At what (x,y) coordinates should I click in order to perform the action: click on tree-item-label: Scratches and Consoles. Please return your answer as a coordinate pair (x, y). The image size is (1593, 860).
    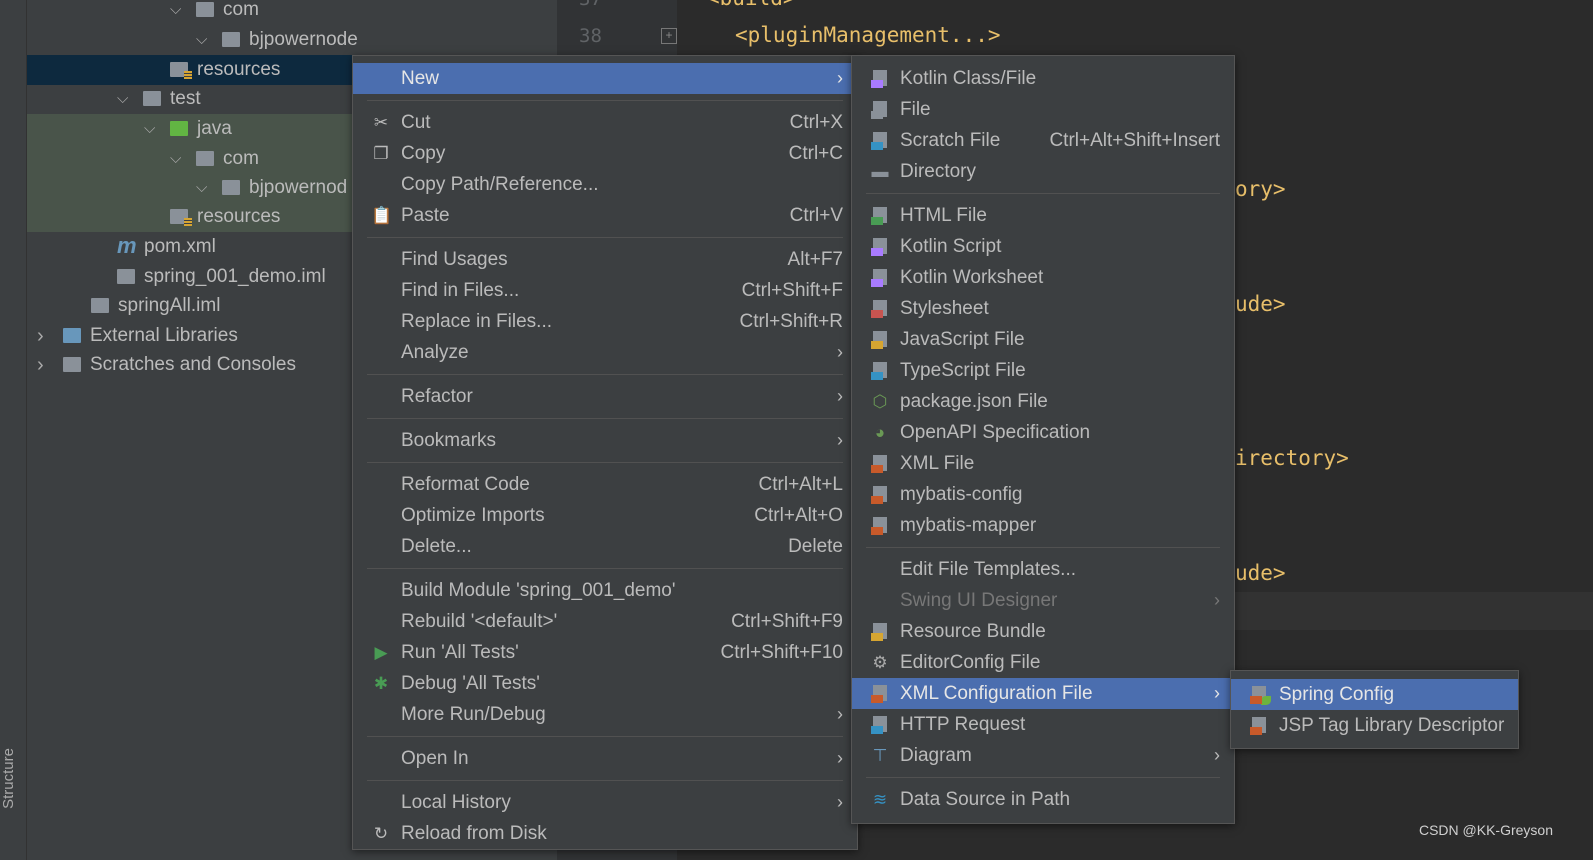
    Looking at the image, I should click on (193, 364).